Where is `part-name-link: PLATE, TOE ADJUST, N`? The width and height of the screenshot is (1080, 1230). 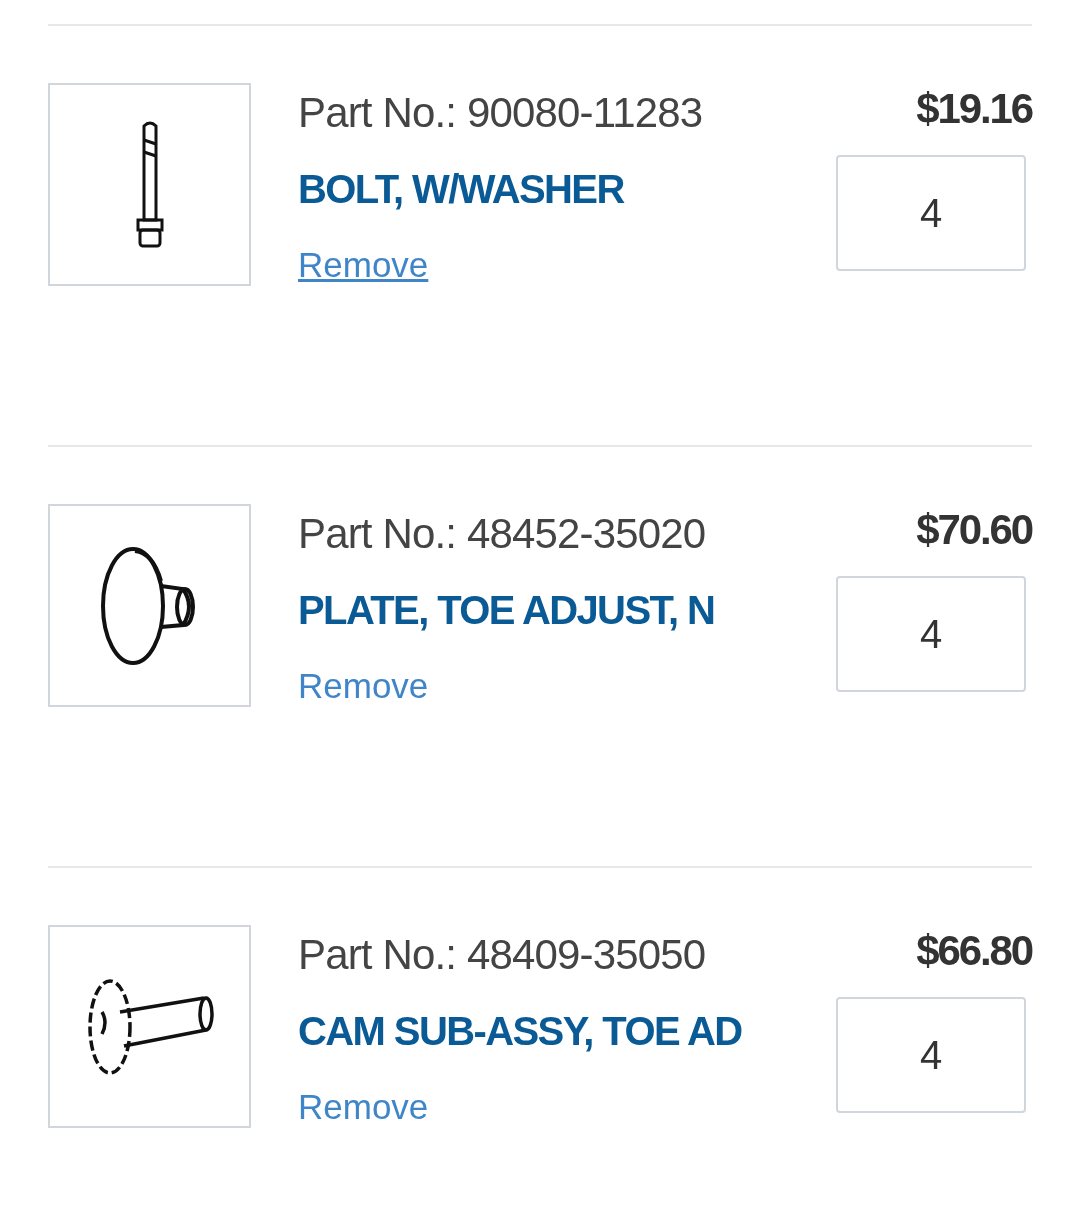
part-name-link: PLATE, TOE ADJUST, N is located at coordinates (506, 610).